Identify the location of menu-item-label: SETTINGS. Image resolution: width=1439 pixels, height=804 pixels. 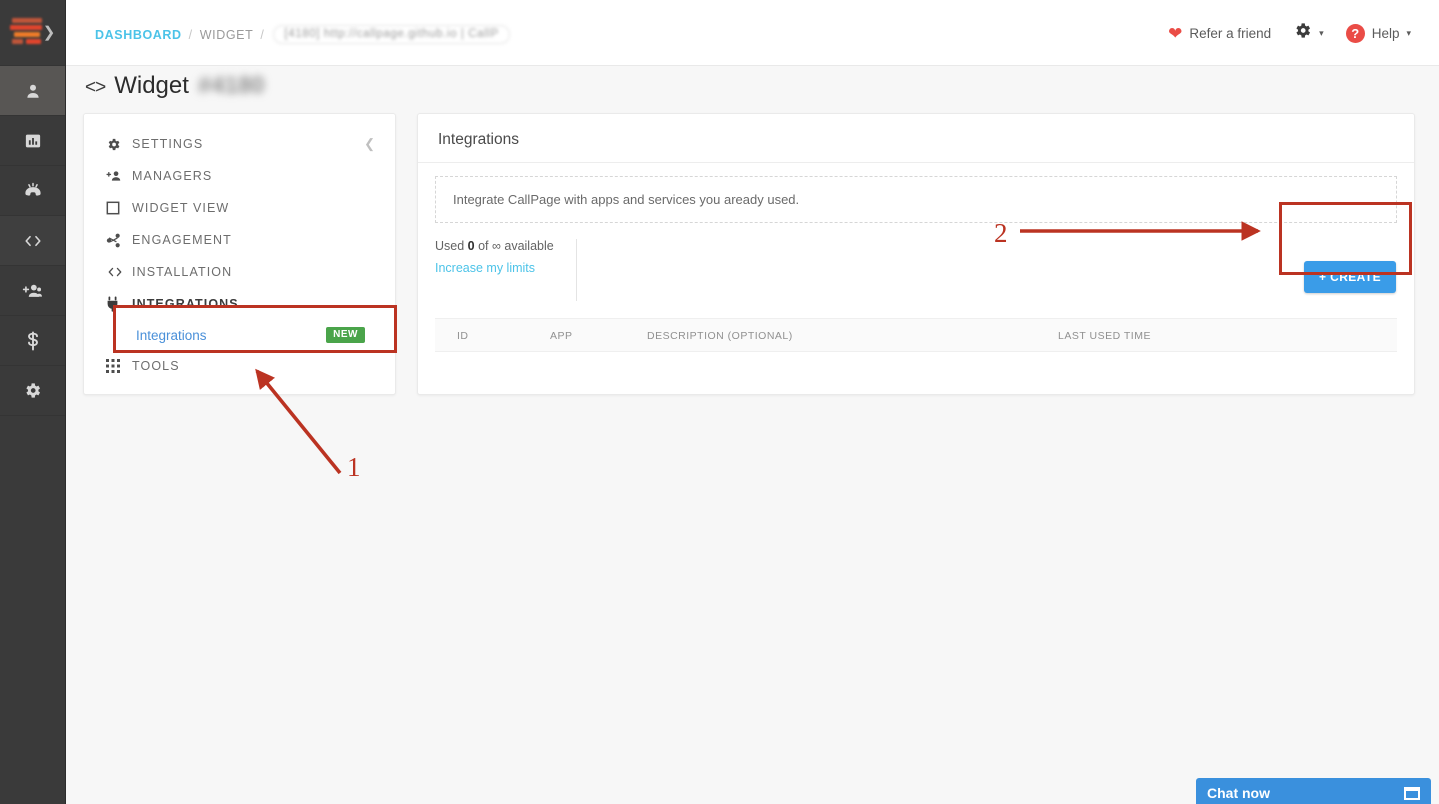
(168, 144).